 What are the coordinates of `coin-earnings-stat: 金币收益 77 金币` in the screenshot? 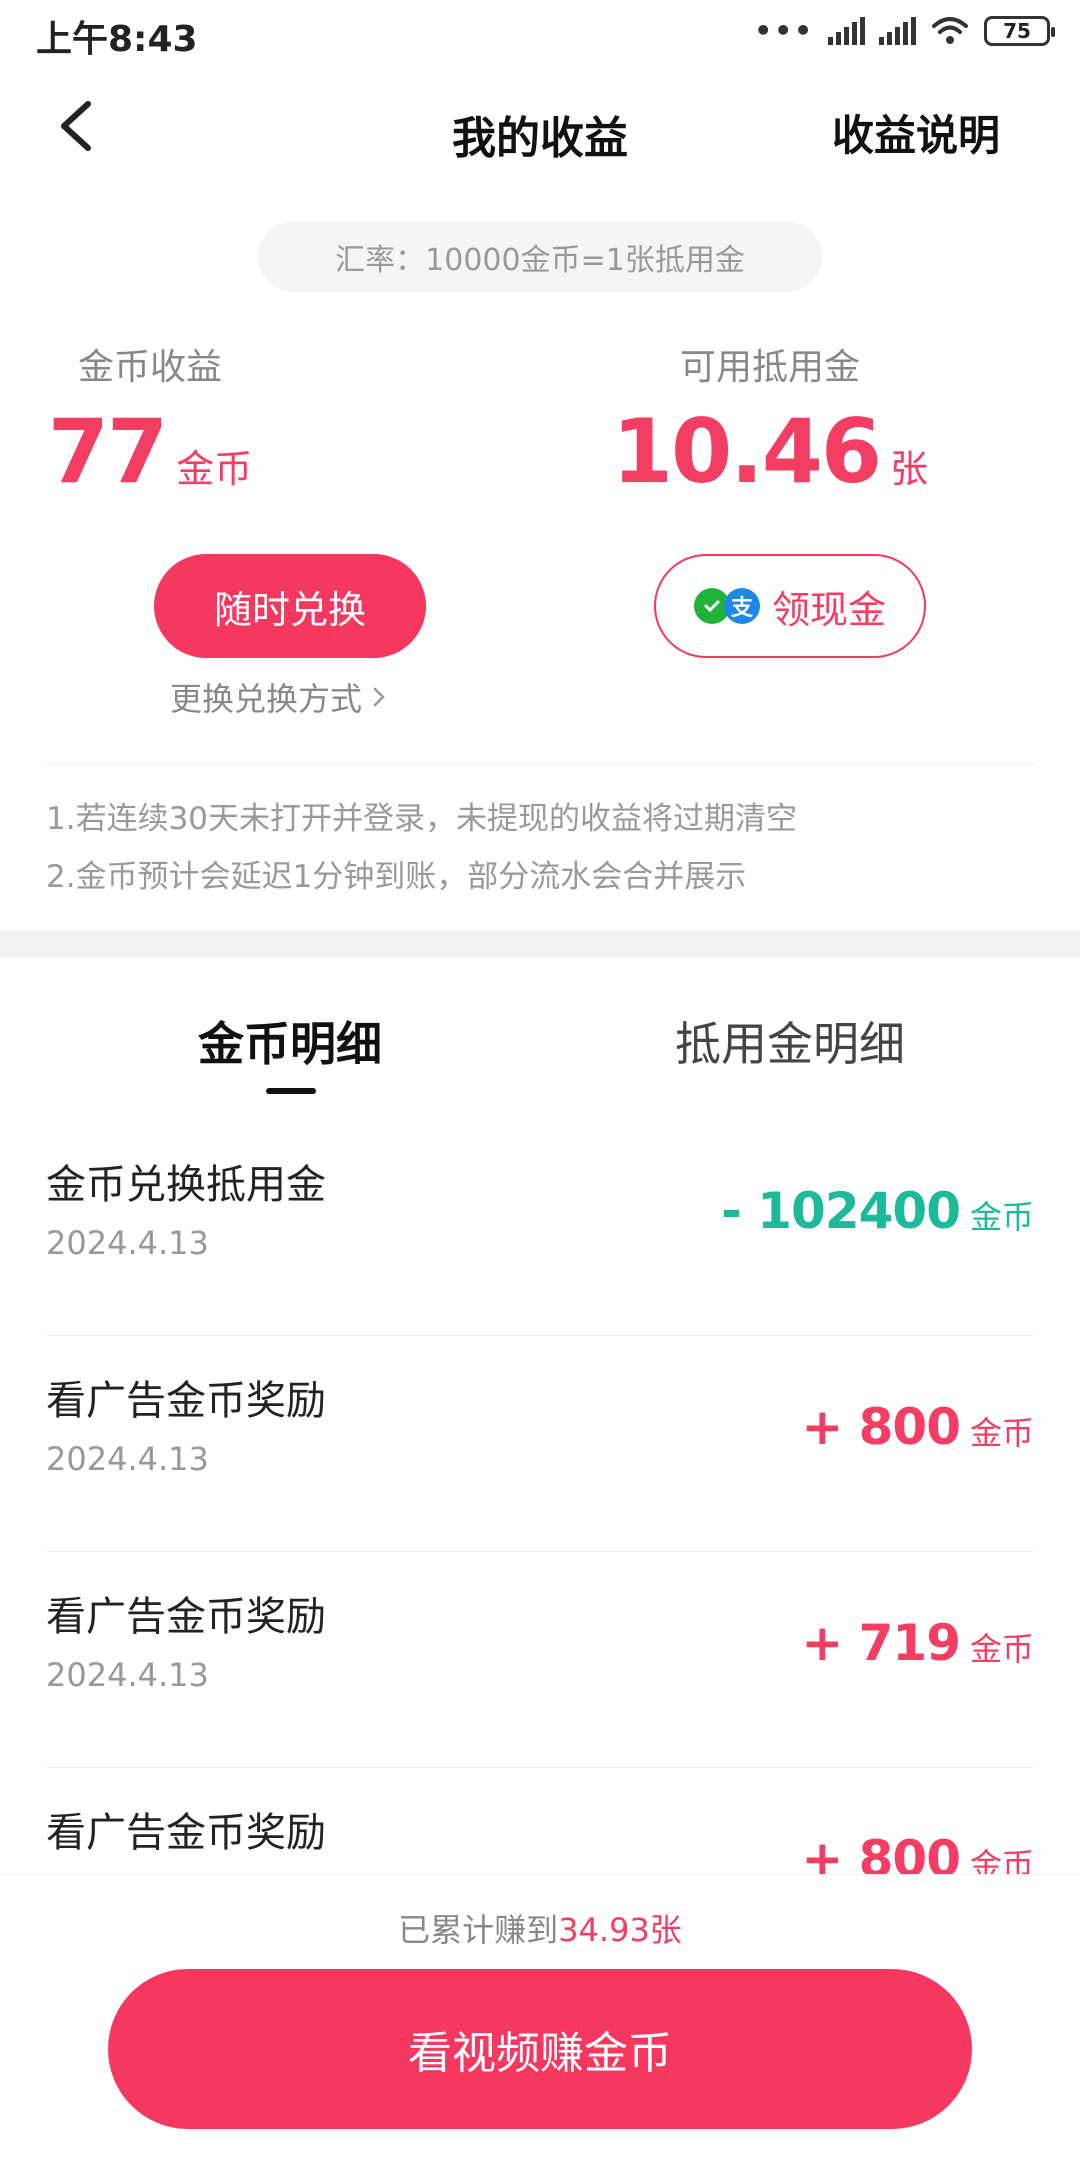 It's located at (210, 417).